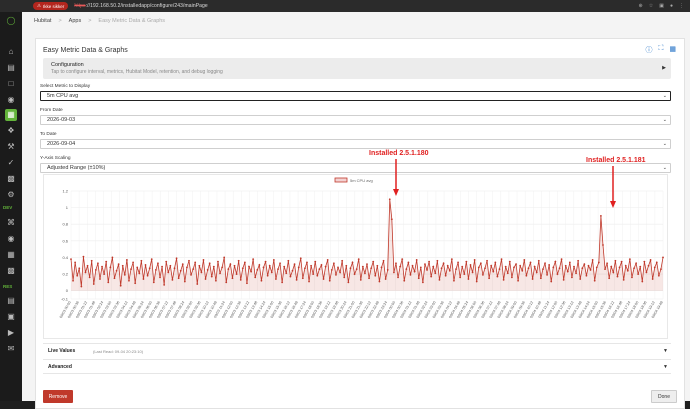 This screenshot has height=409, width=690. Describe the element at coordinates (661, 6) in the screenshot. I see `extension-icon: ▣` at that location.